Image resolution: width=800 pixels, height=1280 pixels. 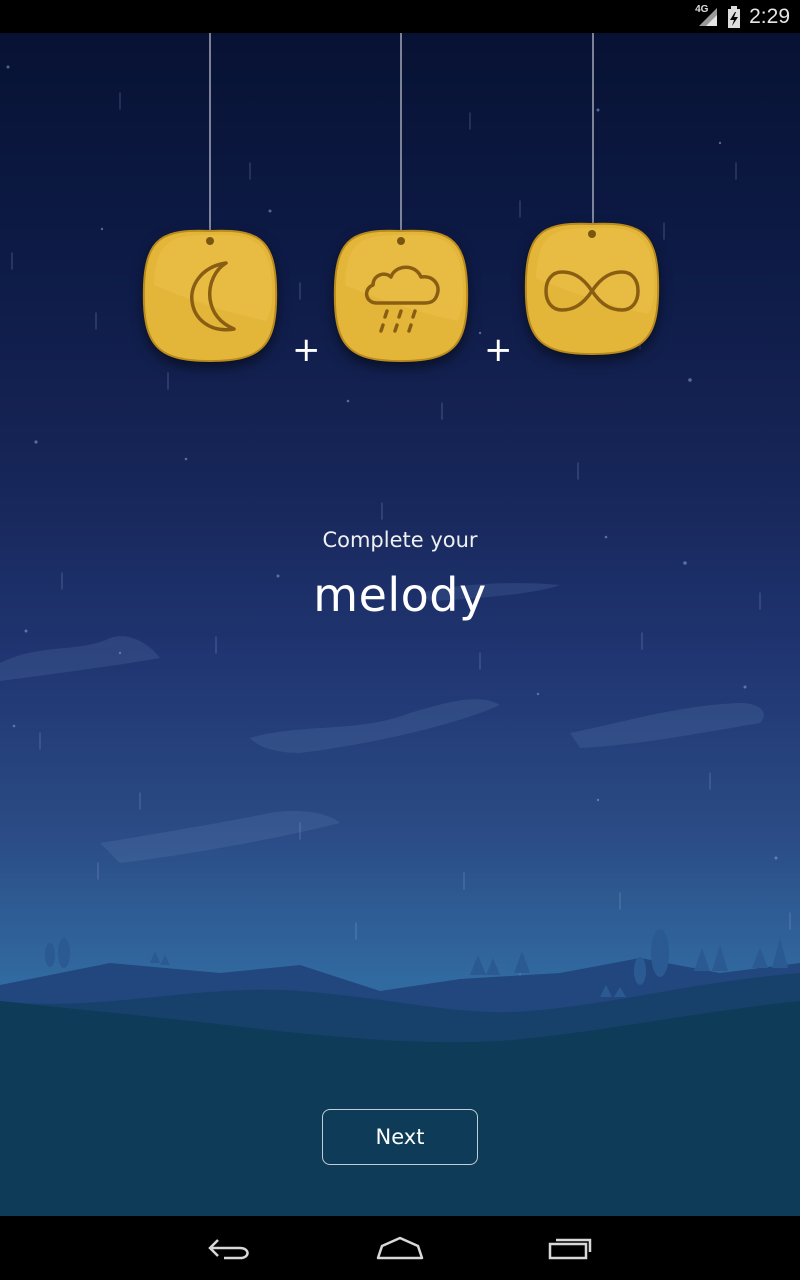 What do you see at coordinates (400, 540) in the screenshot?
I see `subtitle: Complete your` at bounding box center [400, 540].